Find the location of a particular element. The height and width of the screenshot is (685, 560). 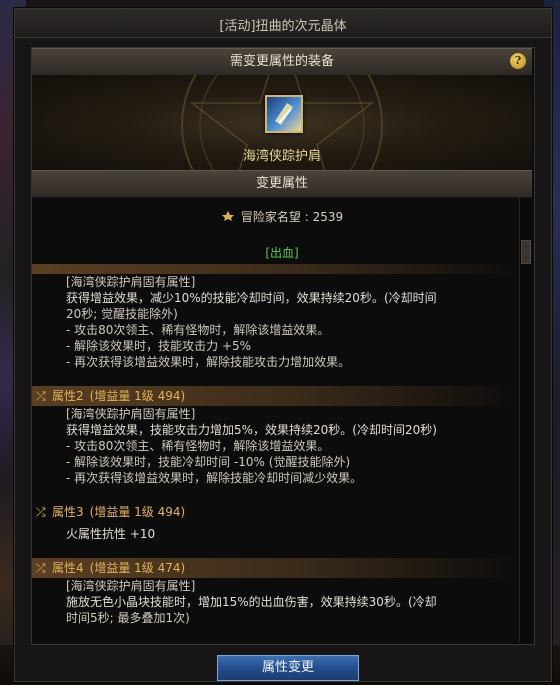

attr2-header: ⤮ 属性2 (增益量 1级 494) is located at coordinates (275, 396).